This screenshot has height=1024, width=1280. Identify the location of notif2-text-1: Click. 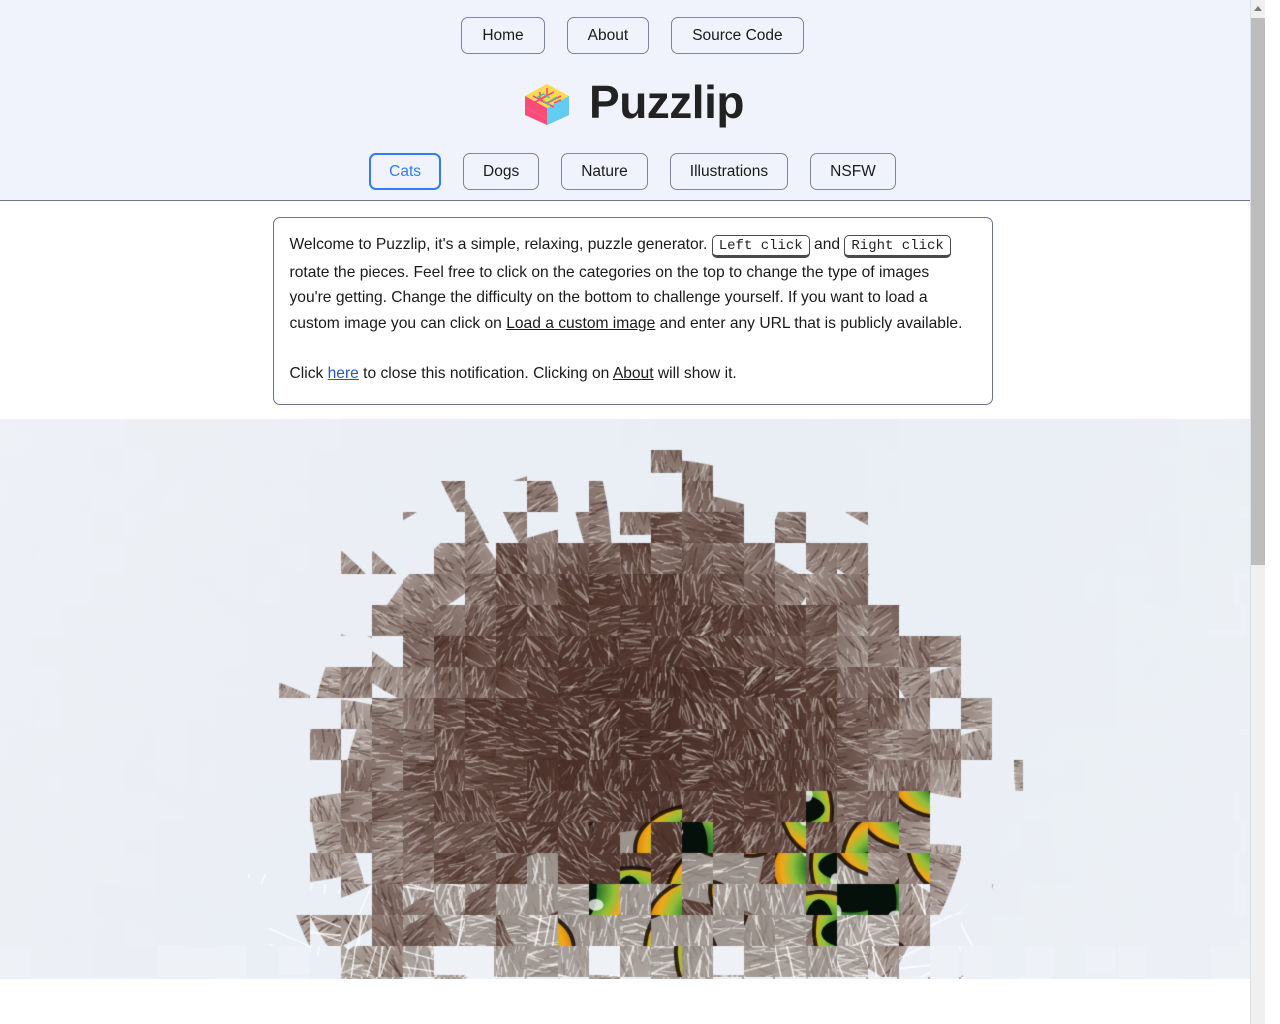
(308, 373).